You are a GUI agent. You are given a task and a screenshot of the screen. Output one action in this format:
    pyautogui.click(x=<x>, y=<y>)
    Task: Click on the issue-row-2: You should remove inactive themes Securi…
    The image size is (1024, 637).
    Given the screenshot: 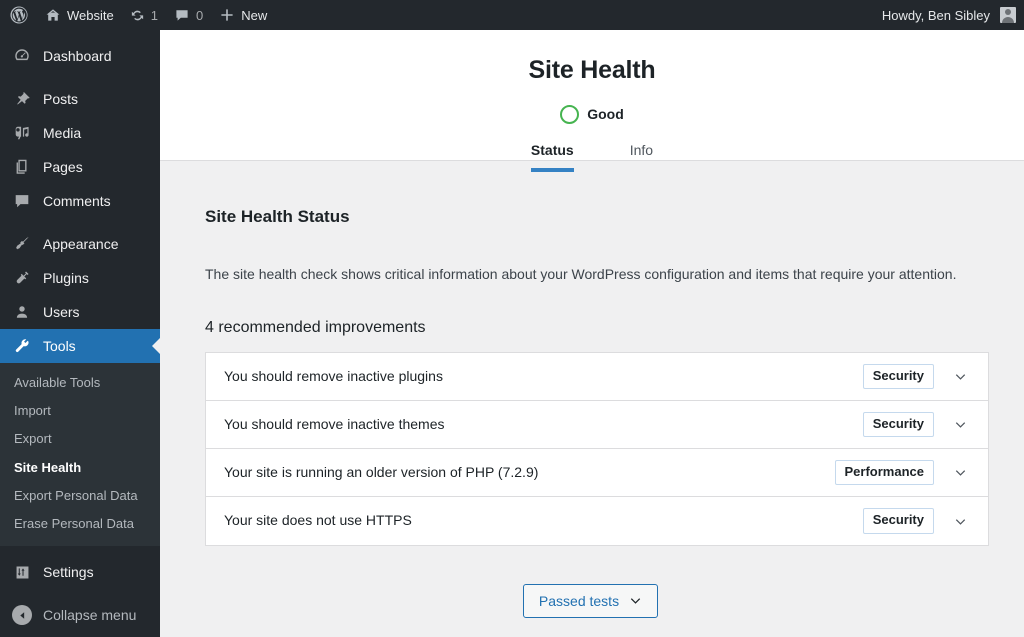 What is the action you would take?
    pyautogui.click(x=597, y=425)
    